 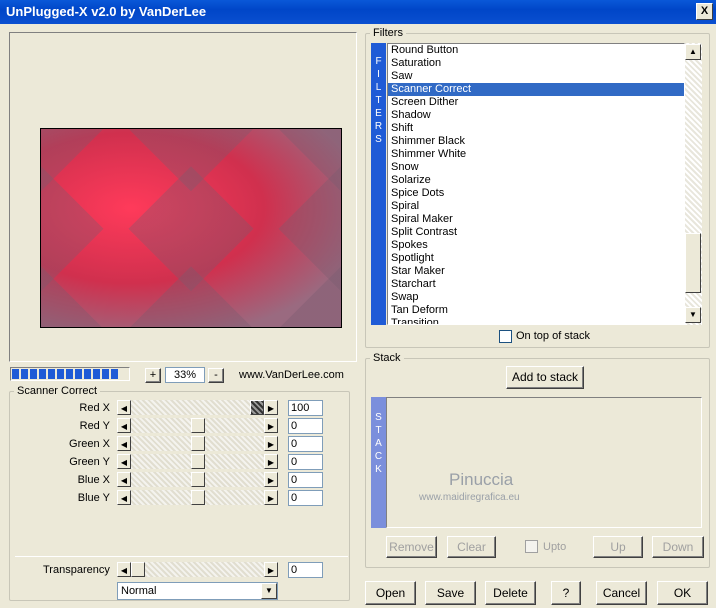 I want to click on filter-list-item: Saw, so click(x=536, y=76).